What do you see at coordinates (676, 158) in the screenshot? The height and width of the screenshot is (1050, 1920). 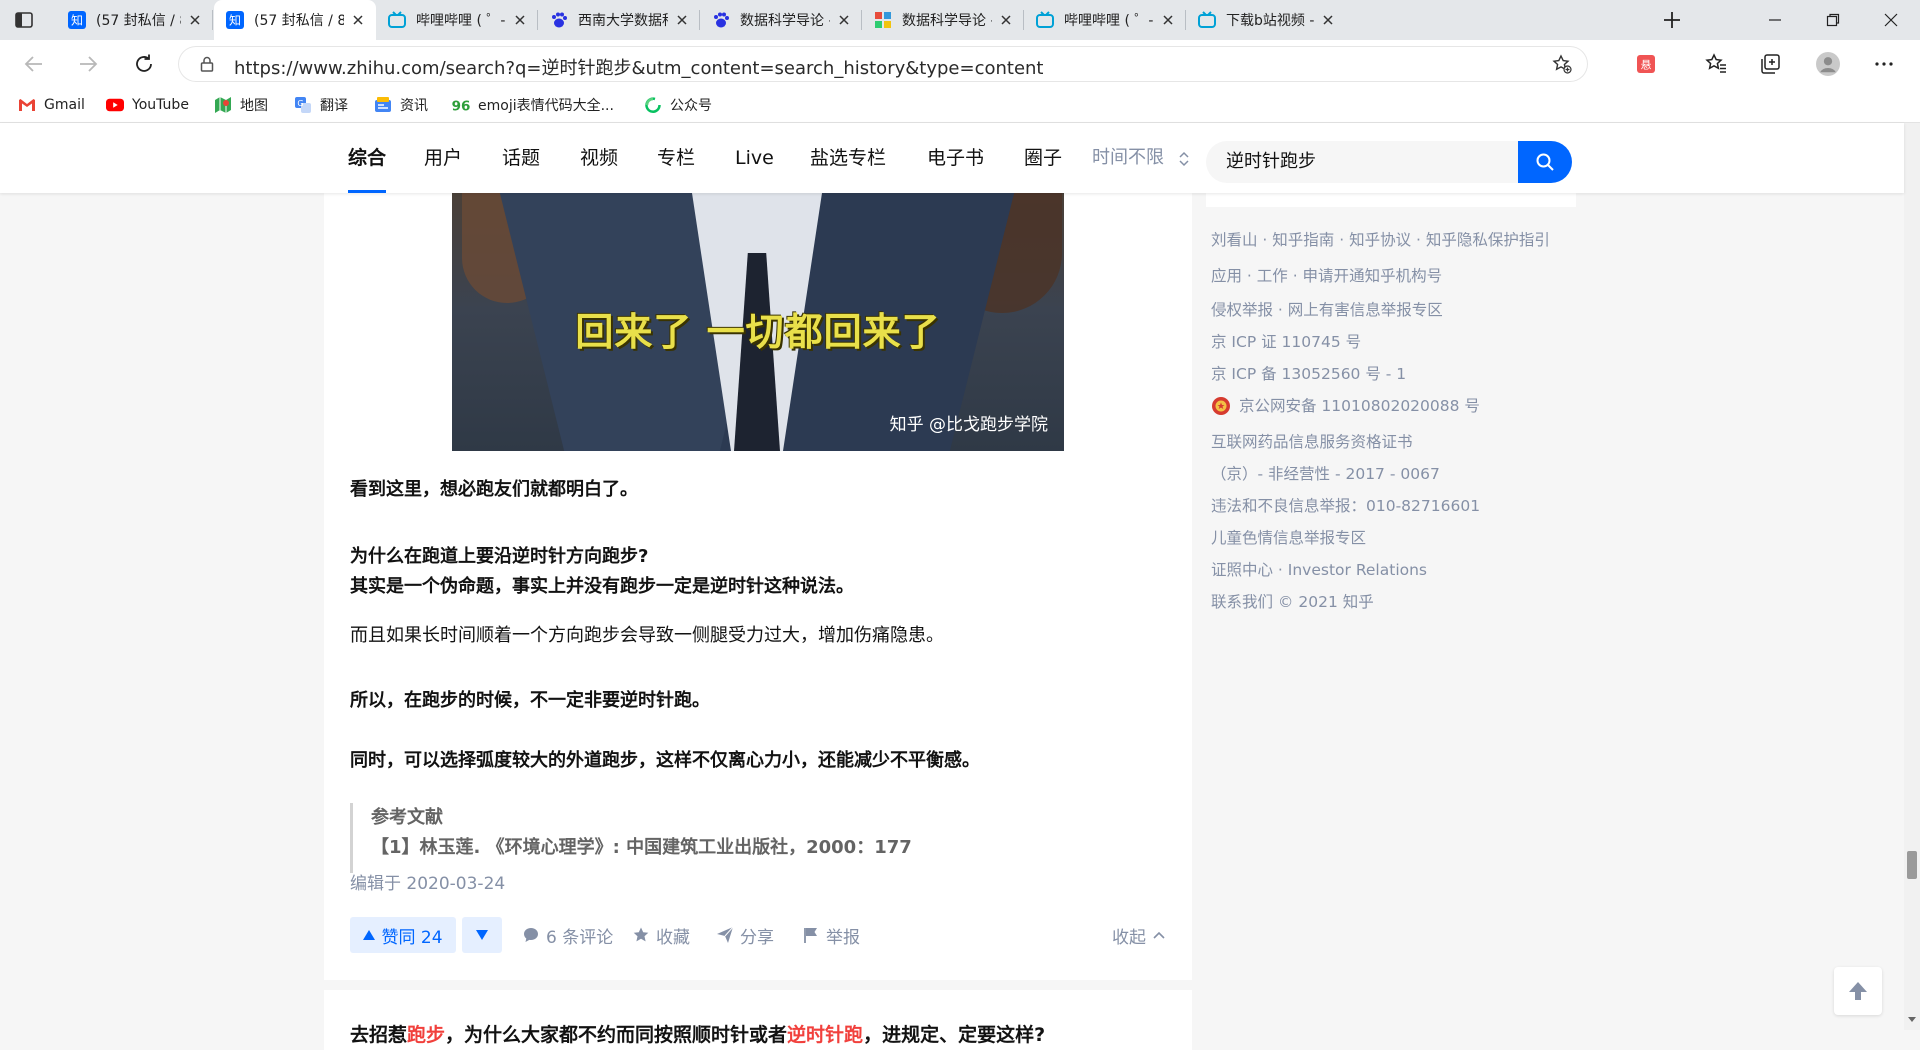 I see `tab-columns: 专栏` at bounding box center [676, 158].